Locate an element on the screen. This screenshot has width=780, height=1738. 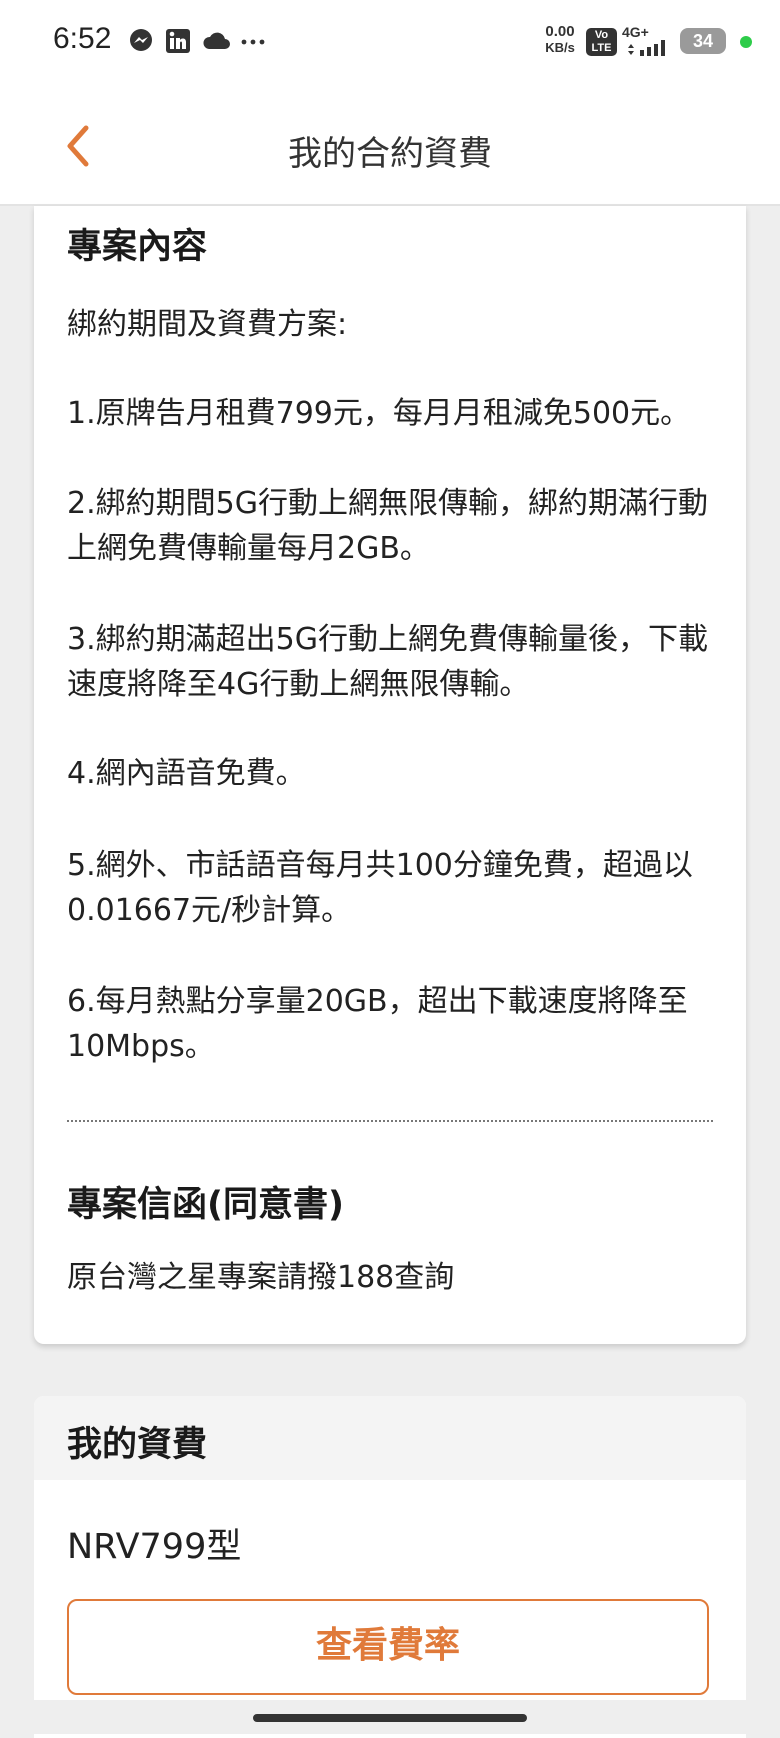
volte-line1: Vo is located at coordinates (601, 35).